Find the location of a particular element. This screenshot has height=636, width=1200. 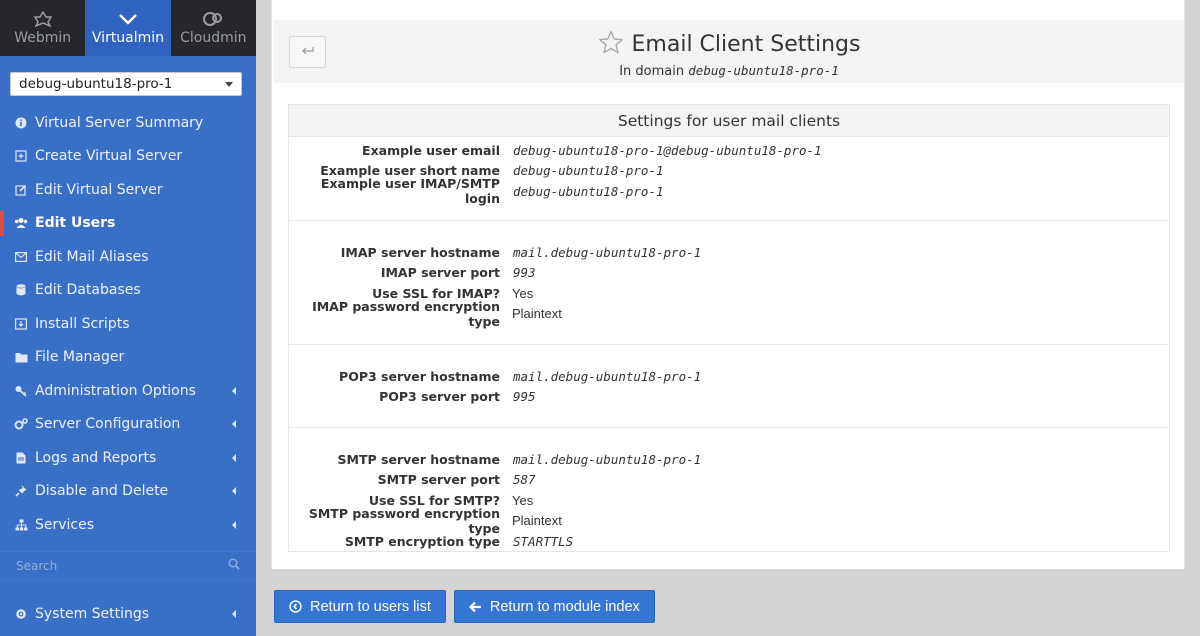

sidebar-item-server-configuration: Server Configuration is located at coordinates (128, 425).